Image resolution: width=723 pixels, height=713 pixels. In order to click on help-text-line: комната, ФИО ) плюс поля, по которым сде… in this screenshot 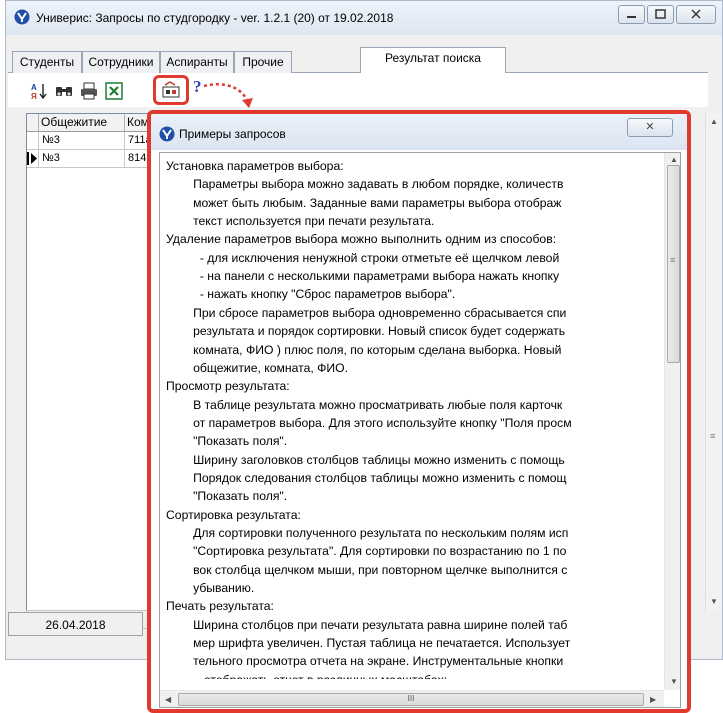, I will do `click(364, 349)`.